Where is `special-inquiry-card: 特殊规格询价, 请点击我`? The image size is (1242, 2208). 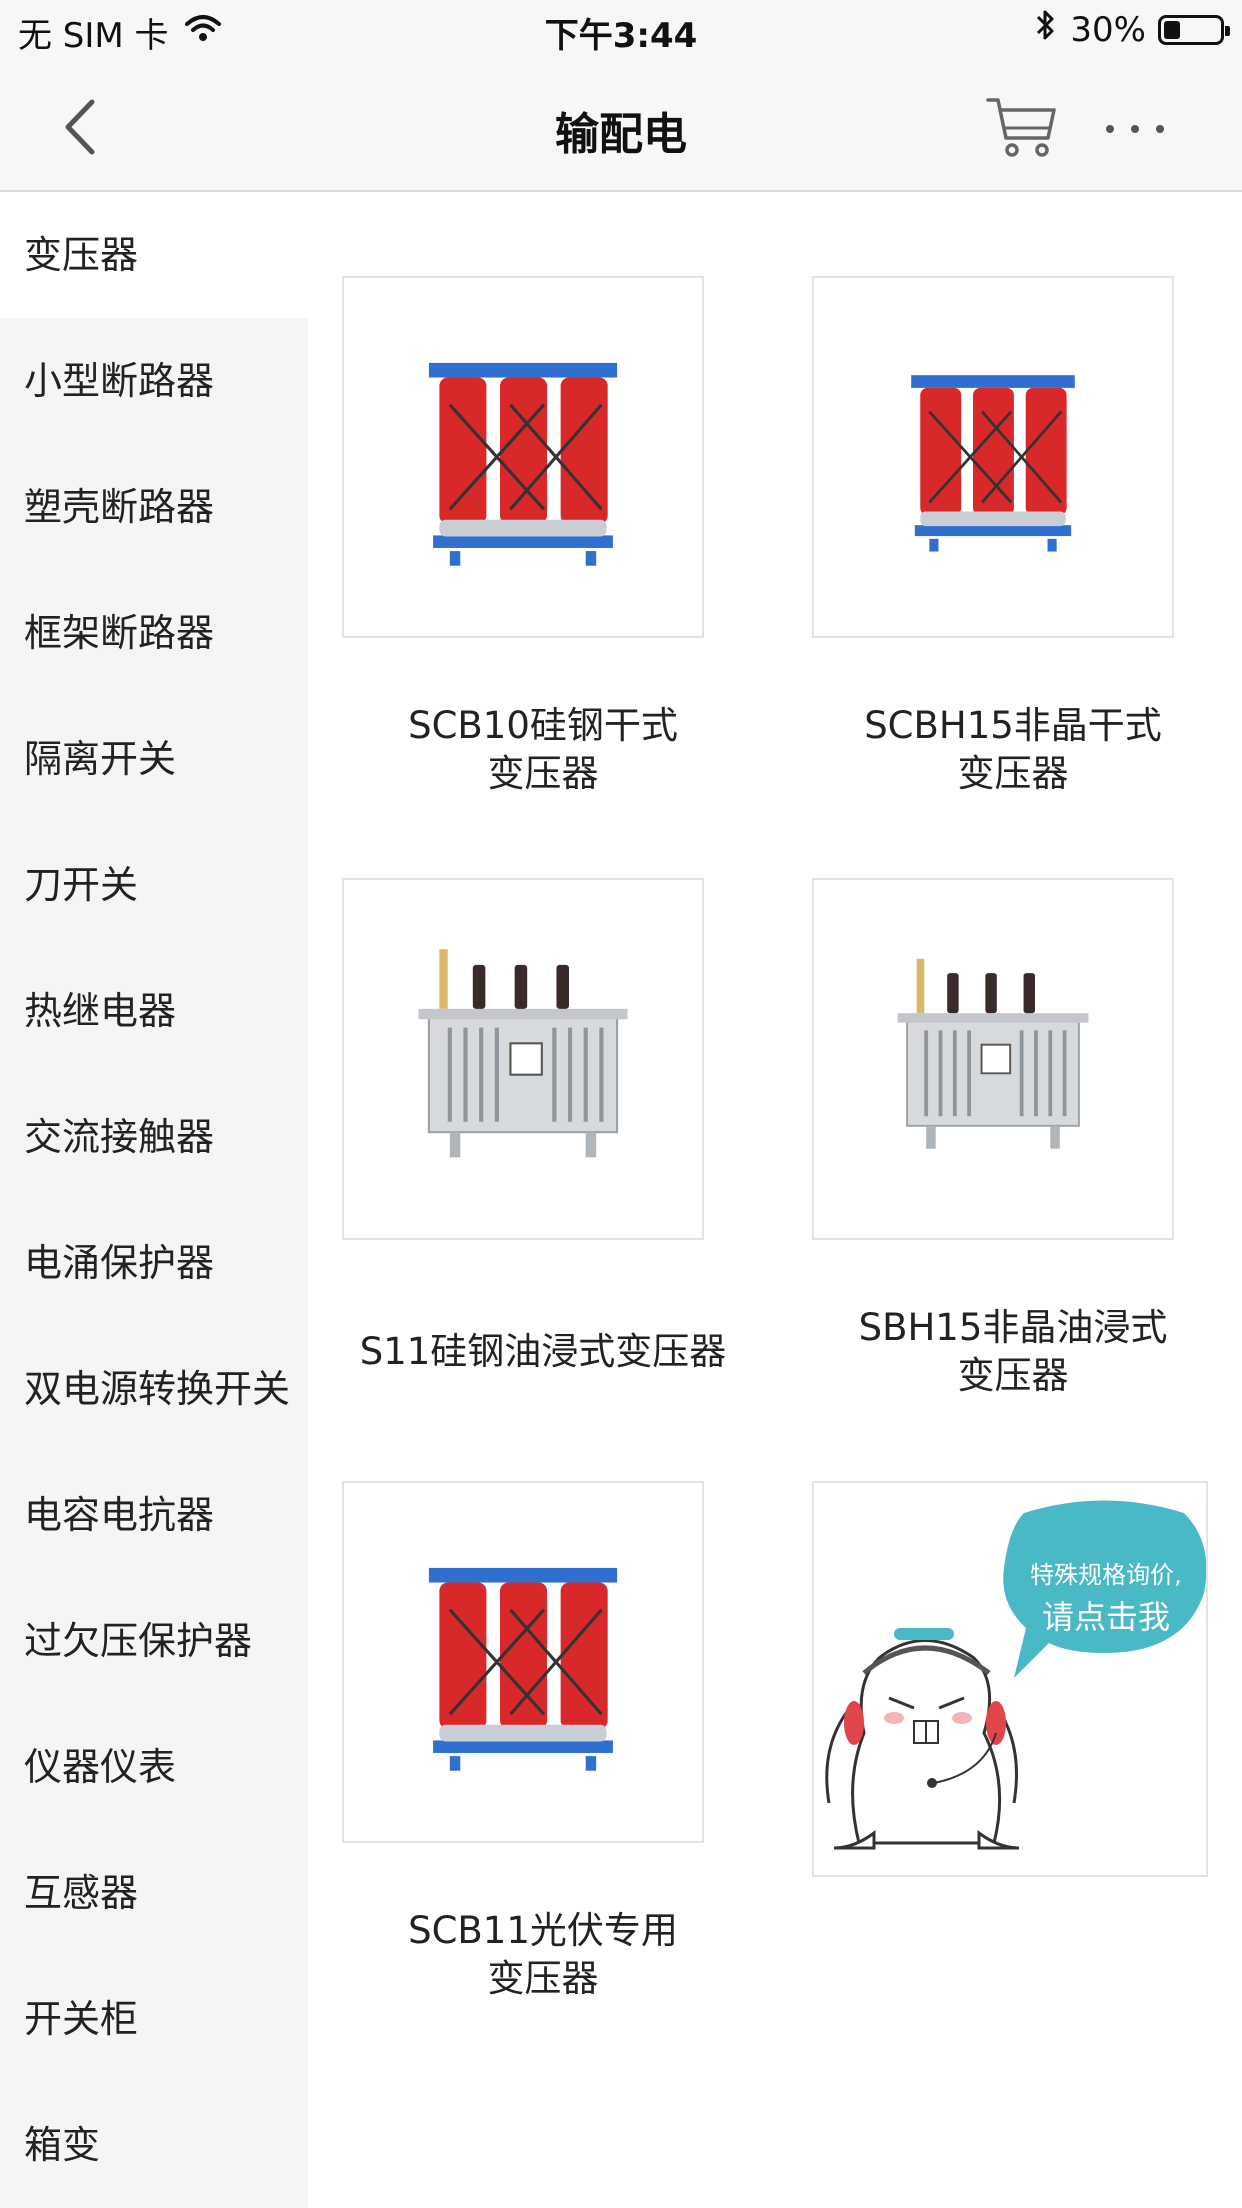 special-inquiry-card: 特殊规格询价, 请点击我 is located at coordinates (1010, 1679).